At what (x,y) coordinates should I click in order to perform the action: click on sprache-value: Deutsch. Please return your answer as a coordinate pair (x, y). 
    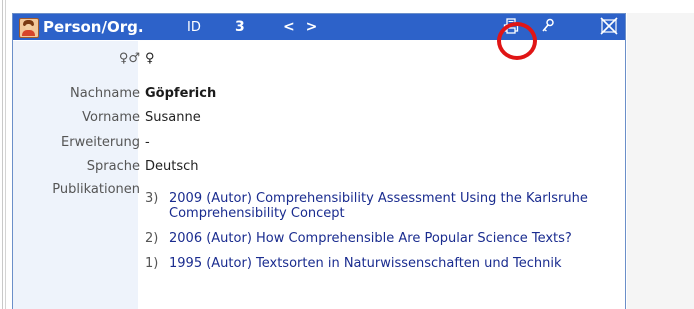
    Looking at the image, I should click on (172, 166).